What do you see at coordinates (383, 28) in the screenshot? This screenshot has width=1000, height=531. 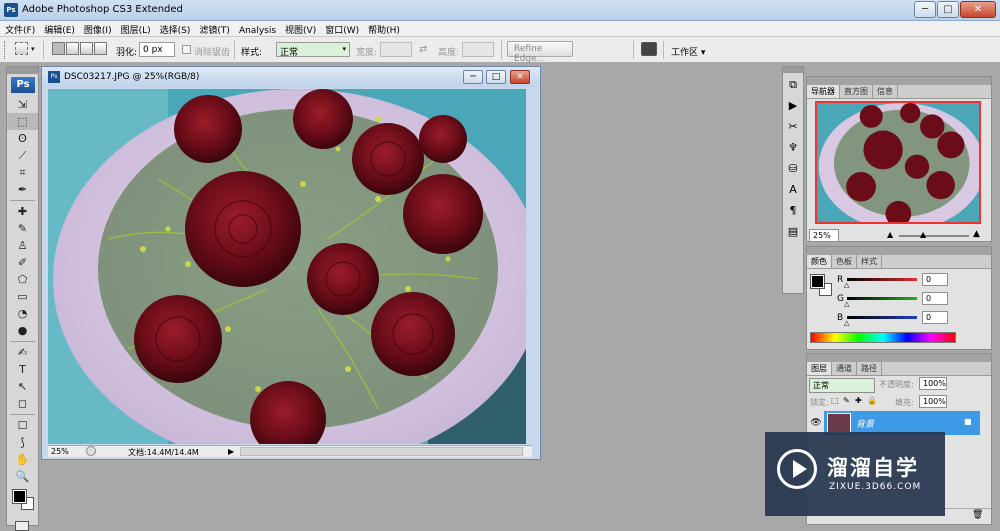 I see `menu-help: 帮助(H)` at bounding box center [383, 28].